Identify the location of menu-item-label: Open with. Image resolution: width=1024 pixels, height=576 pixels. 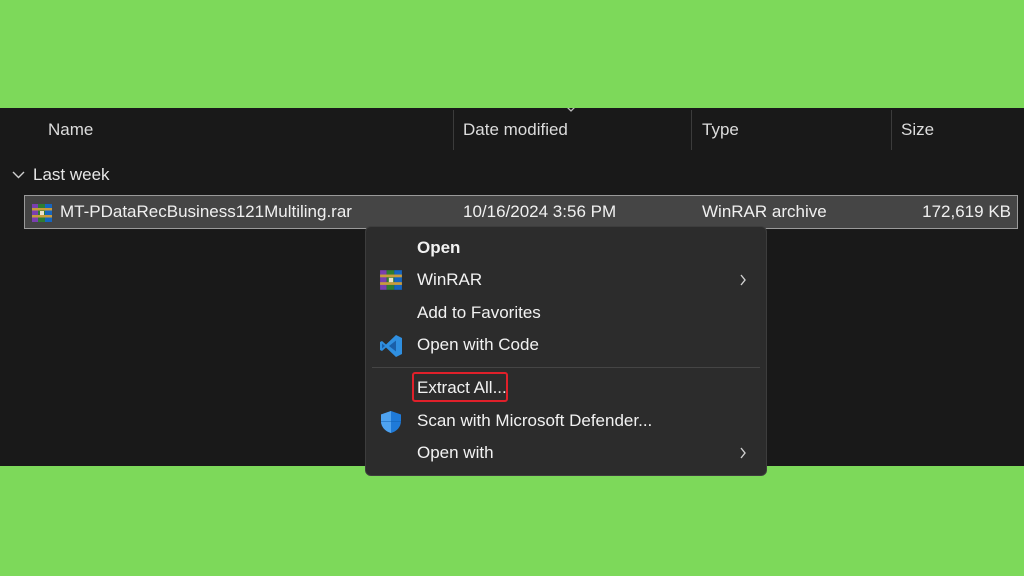
(455, 452).